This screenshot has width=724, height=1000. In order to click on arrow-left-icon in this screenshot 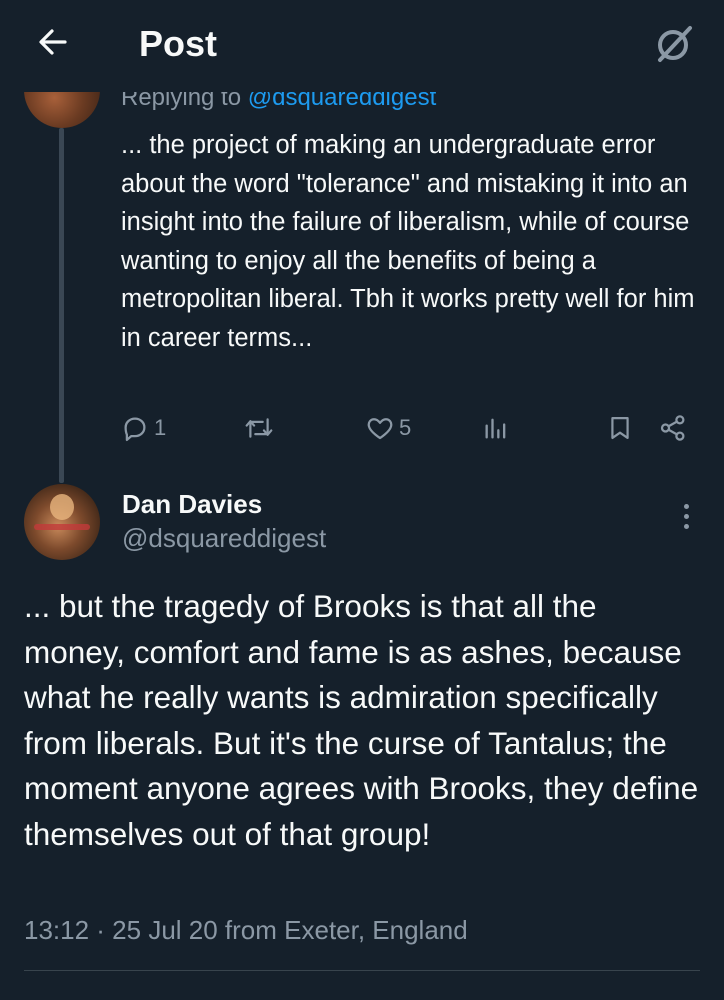, I will do `click(53, 42)`.